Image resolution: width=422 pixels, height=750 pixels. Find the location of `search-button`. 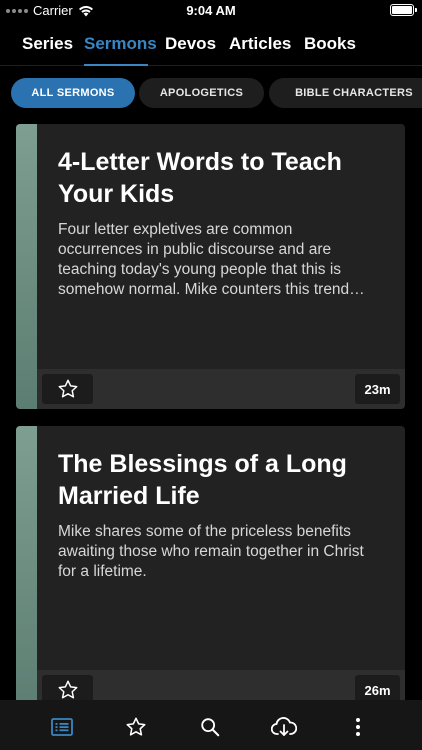

search-button is located at coordinates (210, 727).